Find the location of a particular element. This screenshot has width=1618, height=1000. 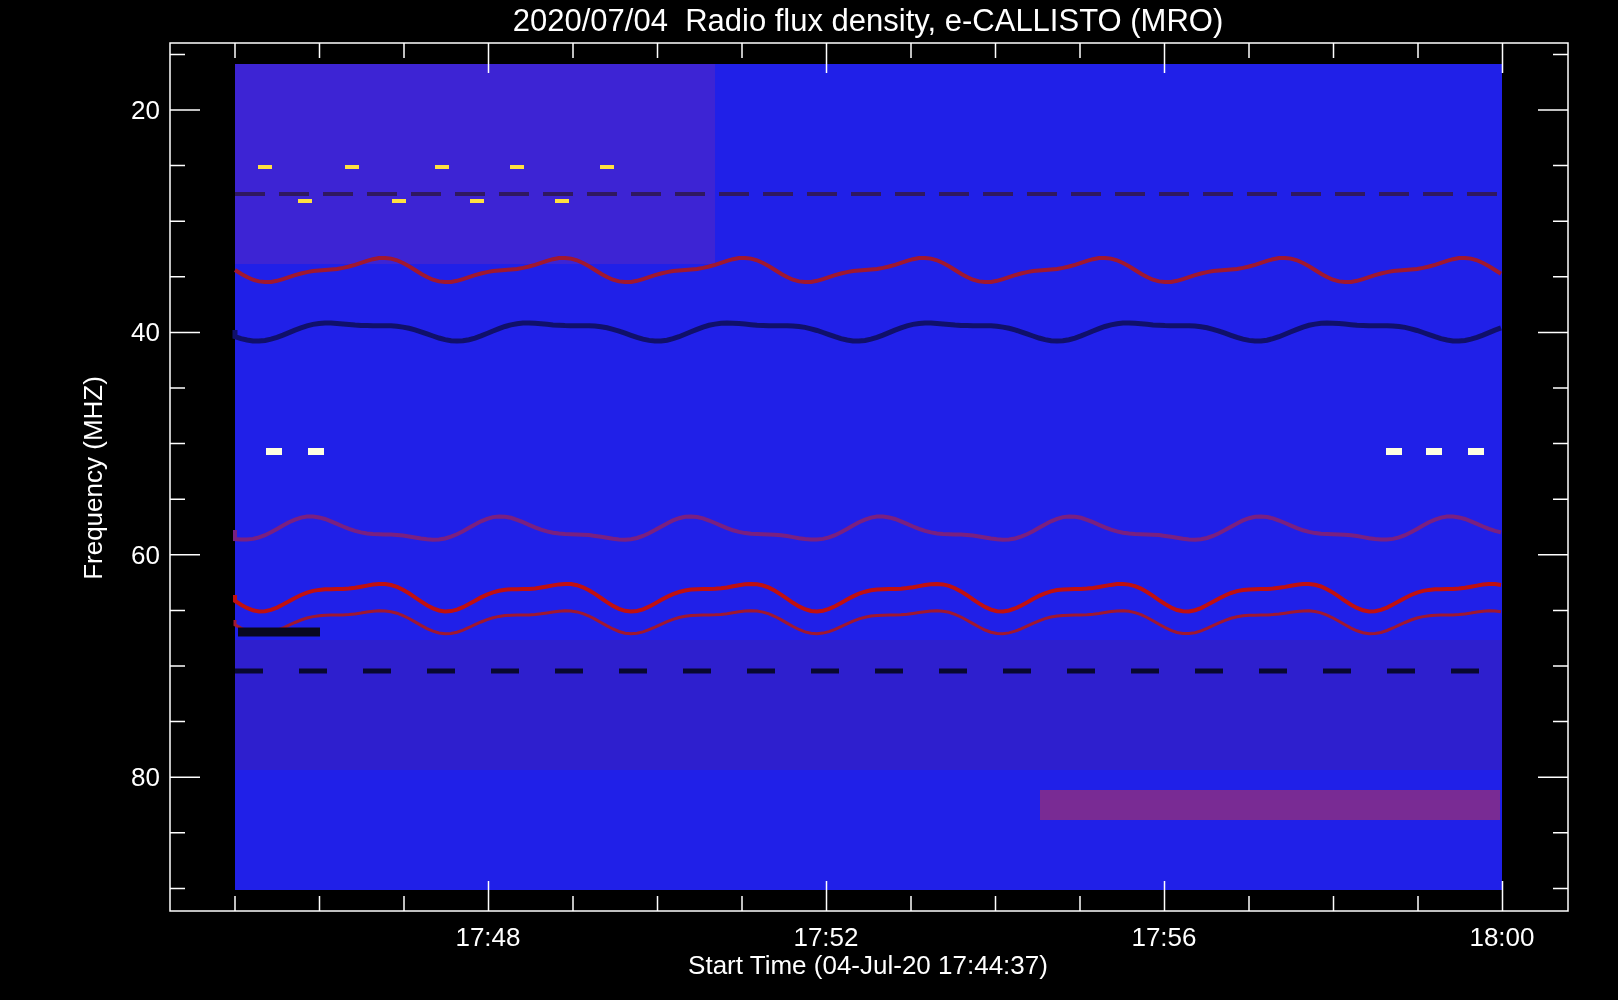

x-tick-label: 18:00 is located at coordinates (1502, 937).